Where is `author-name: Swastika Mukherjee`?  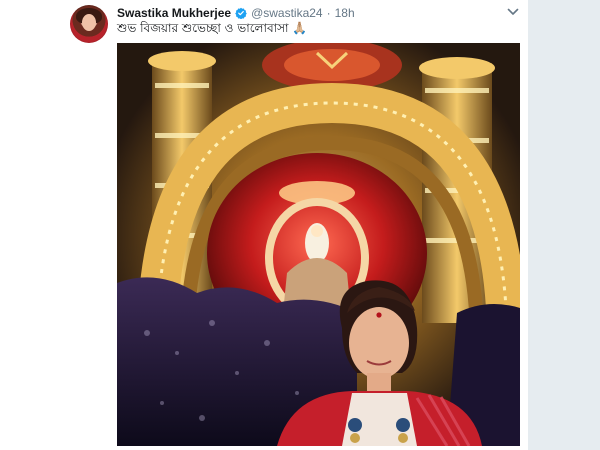 author-name: Swastika Mukherjee is located at coordinates (174, 13).